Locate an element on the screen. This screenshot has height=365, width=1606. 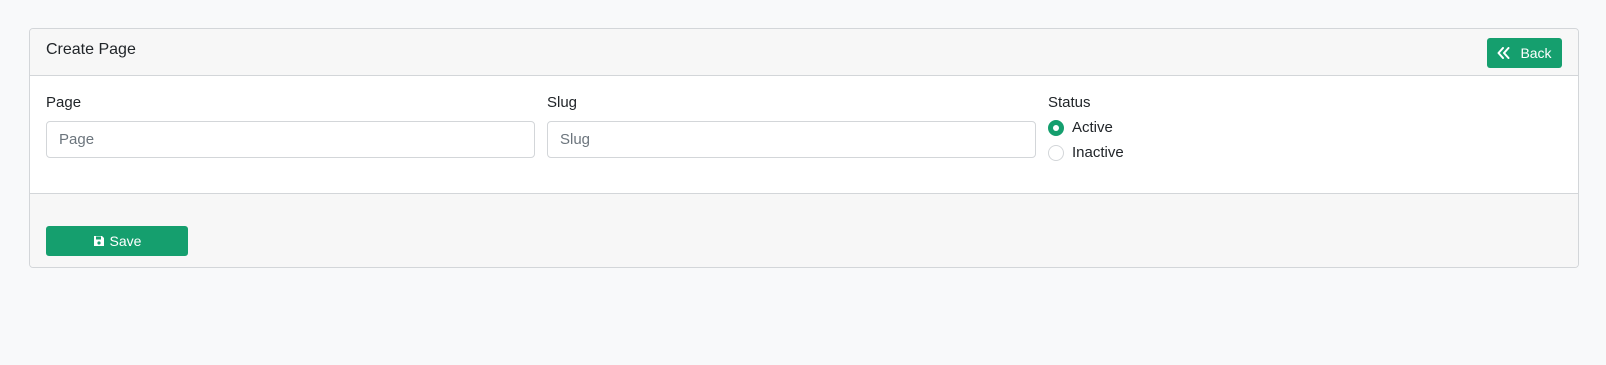
radio-unchecked-icon is located at coordinates (1056, 152).